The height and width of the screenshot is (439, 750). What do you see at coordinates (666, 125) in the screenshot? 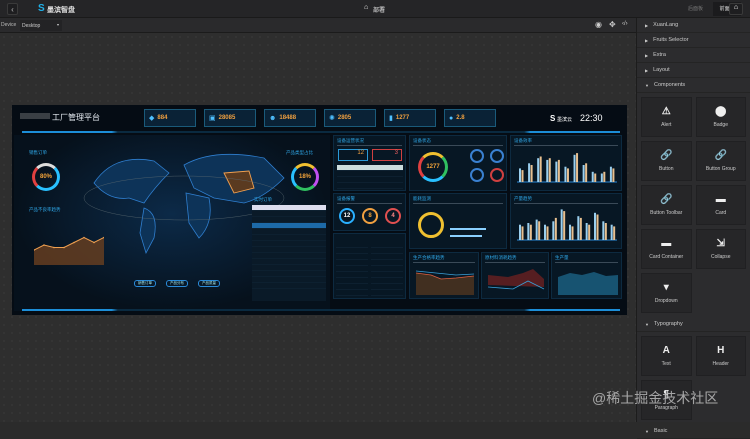
I see `component-label: Alert` at bounding box center [666, 125].